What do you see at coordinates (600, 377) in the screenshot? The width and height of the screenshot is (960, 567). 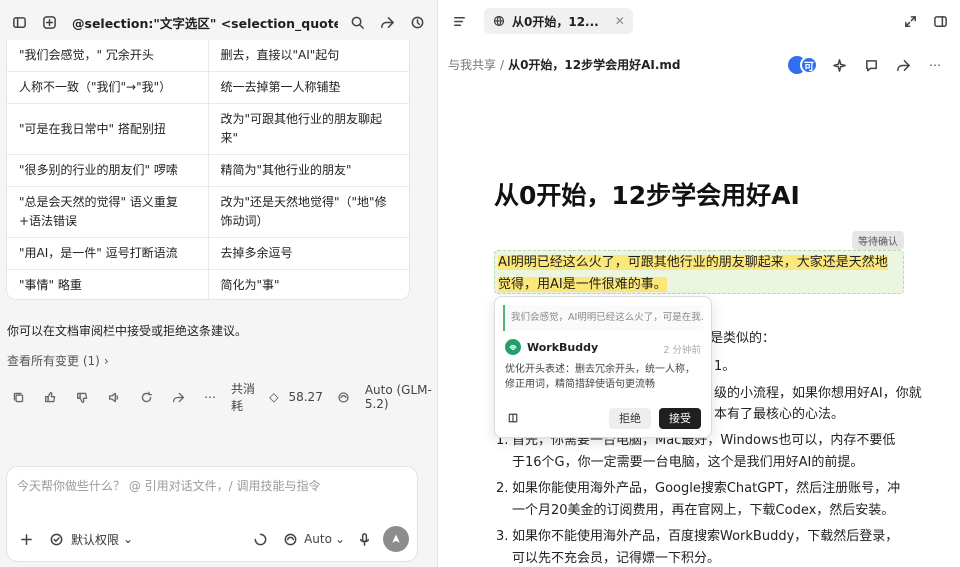 I see `popup-body: 优化开头表述：删去冗余开头，统一人称，修正用词，精简措辞使语句更流畅` at bounding box center [600, 377].